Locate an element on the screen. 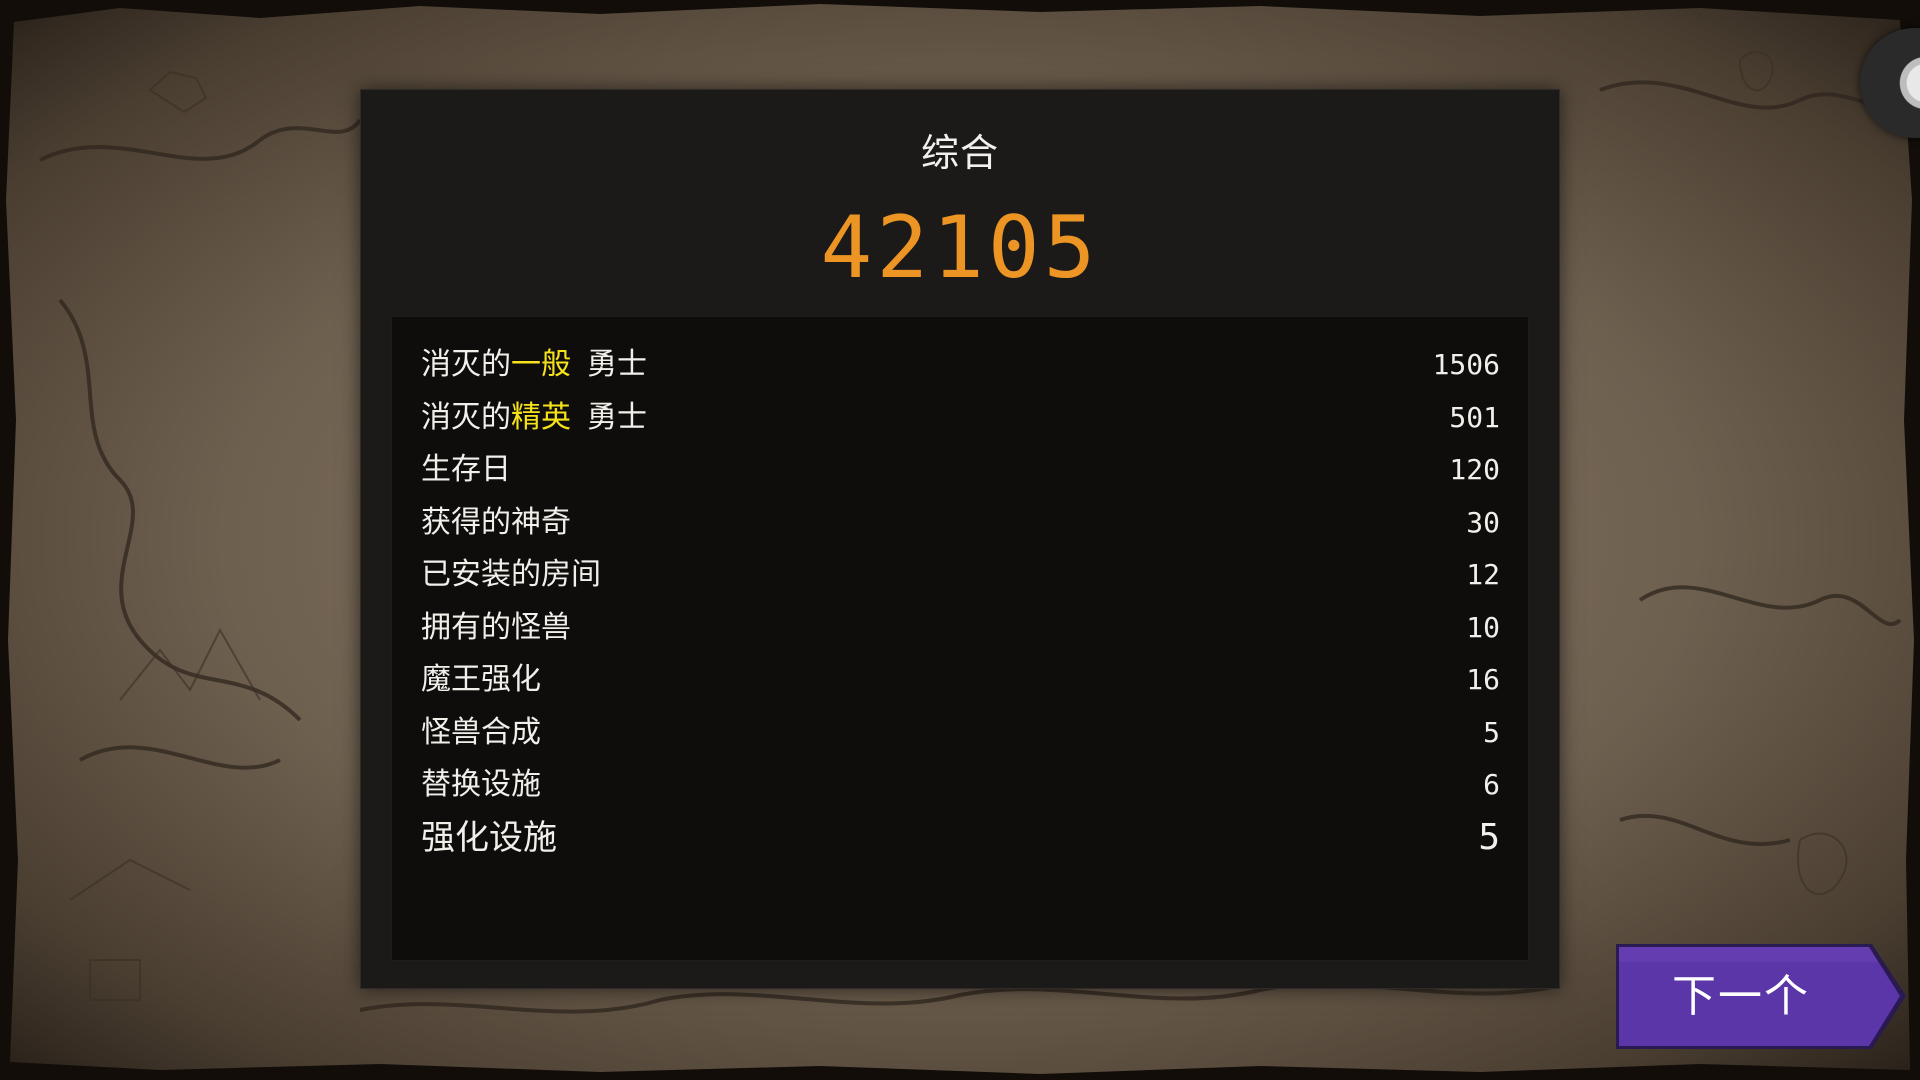 The width and height of the screenshot is (1920, 1080). stat-row-artifacts: 获得的神奇 30 is located at coordinates (960, 523).